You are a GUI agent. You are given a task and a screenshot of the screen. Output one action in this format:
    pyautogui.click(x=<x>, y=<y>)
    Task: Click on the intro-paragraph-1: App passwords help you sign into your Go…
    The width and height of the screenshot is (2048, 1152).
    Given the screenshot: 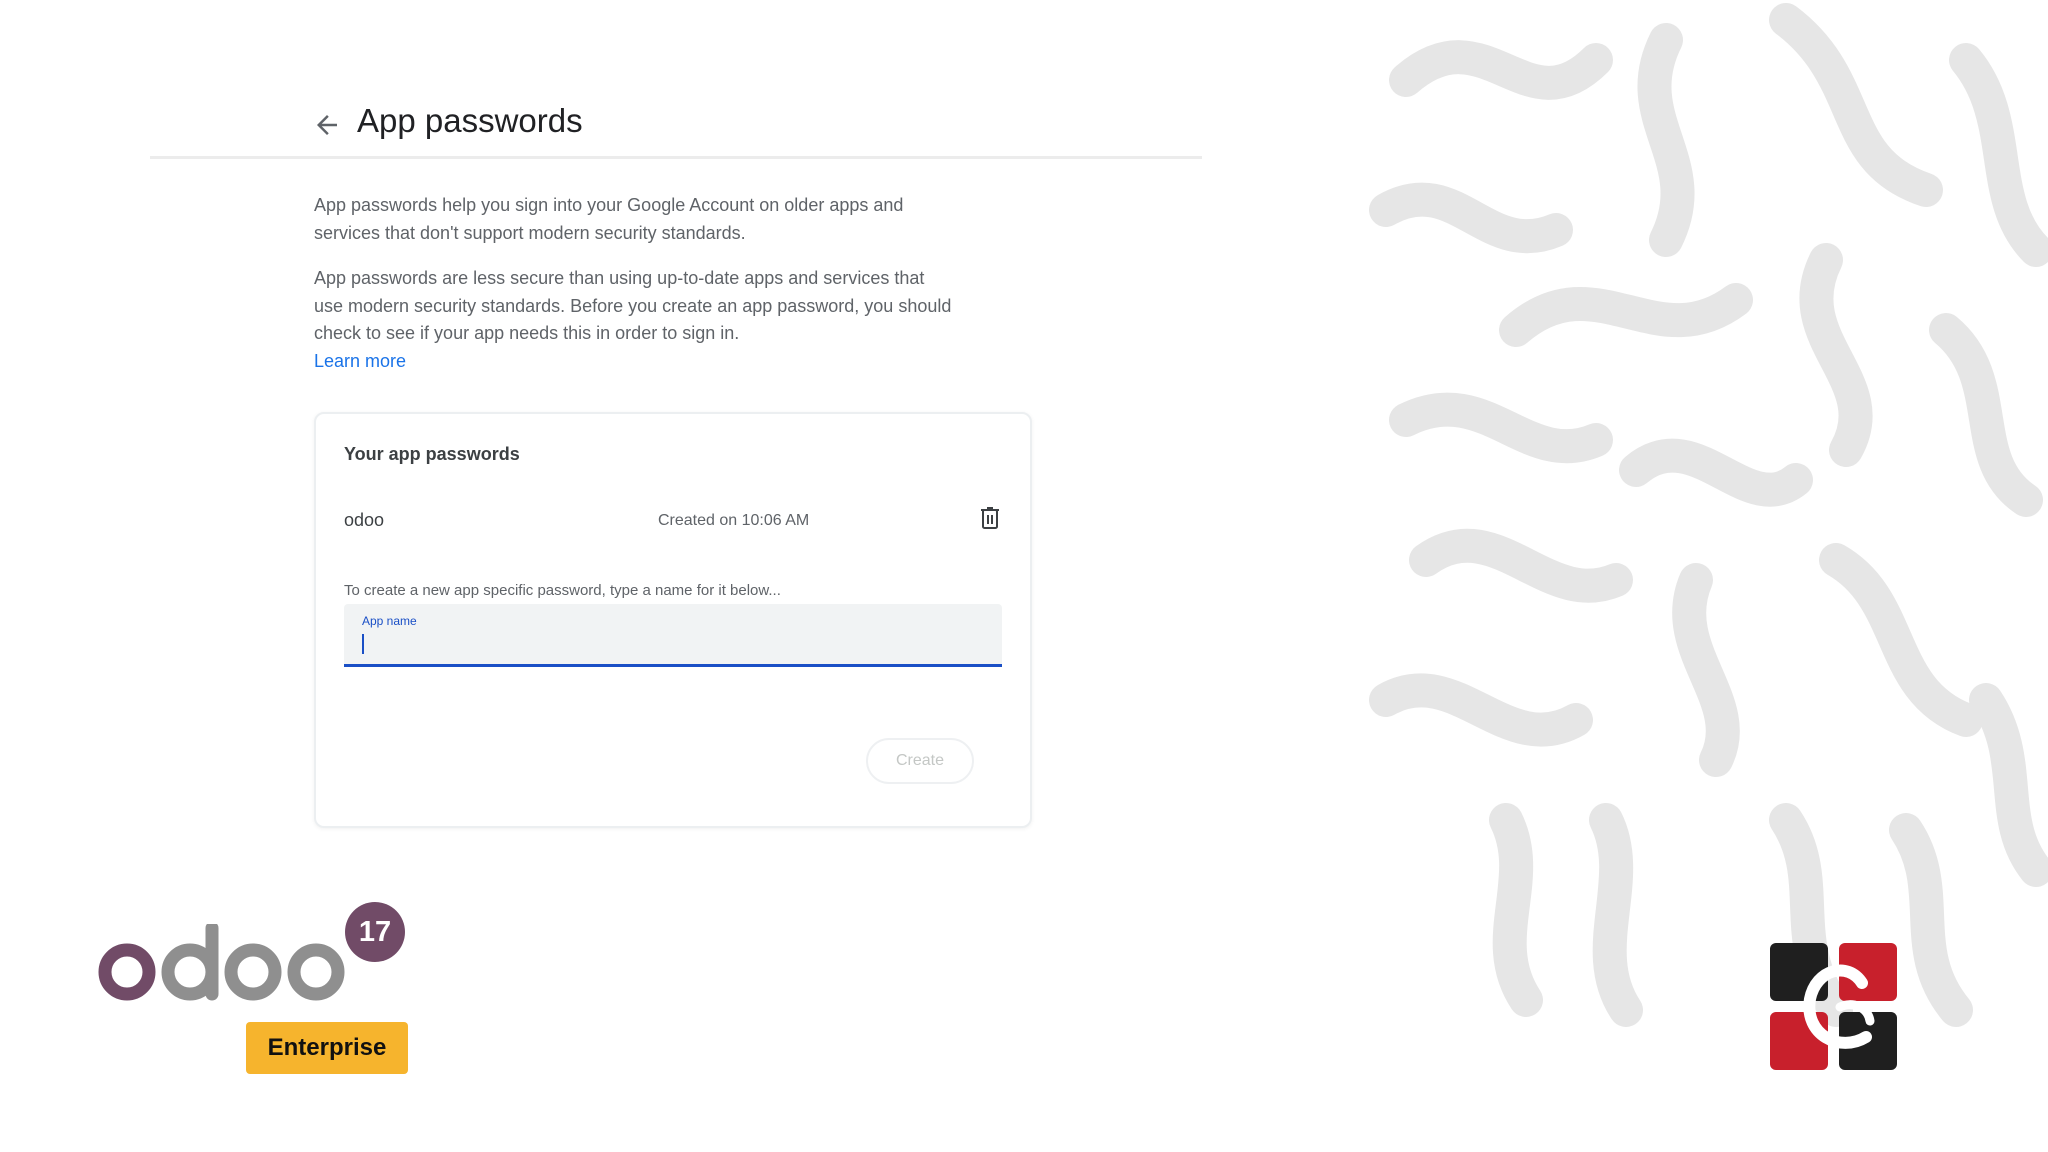 What is the action you would take?
    pyautogui.click(x=609, y=219)
    